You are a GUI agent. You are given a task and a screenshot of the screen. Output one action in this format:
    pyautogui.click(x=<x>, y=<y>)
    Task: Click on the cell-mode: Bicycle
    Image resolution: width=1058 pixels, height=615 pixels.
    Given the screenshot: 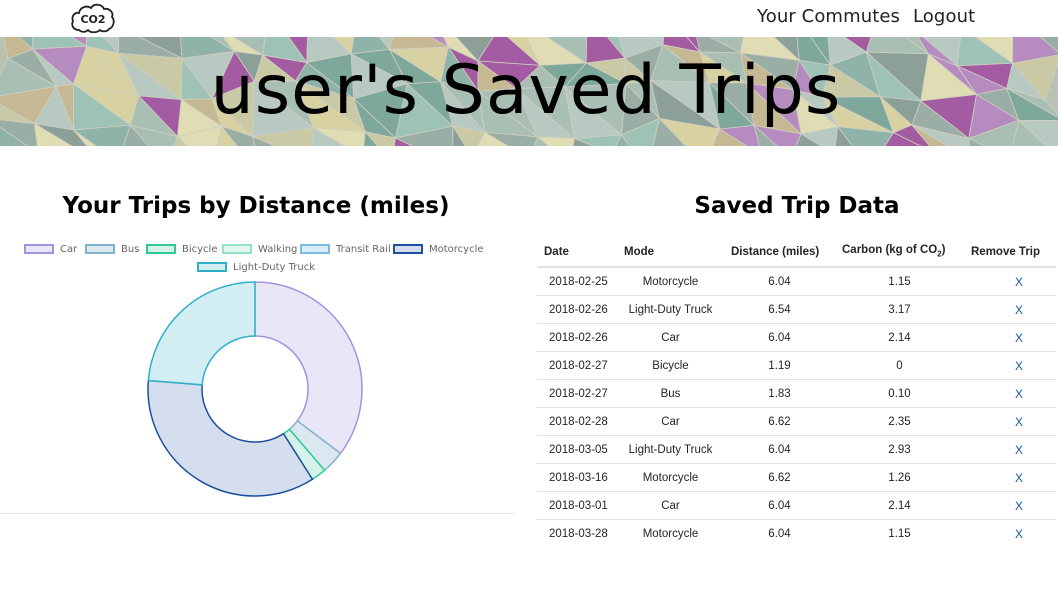 What is the action you would take?
    pyautogui.click(x=670, y=365)
    